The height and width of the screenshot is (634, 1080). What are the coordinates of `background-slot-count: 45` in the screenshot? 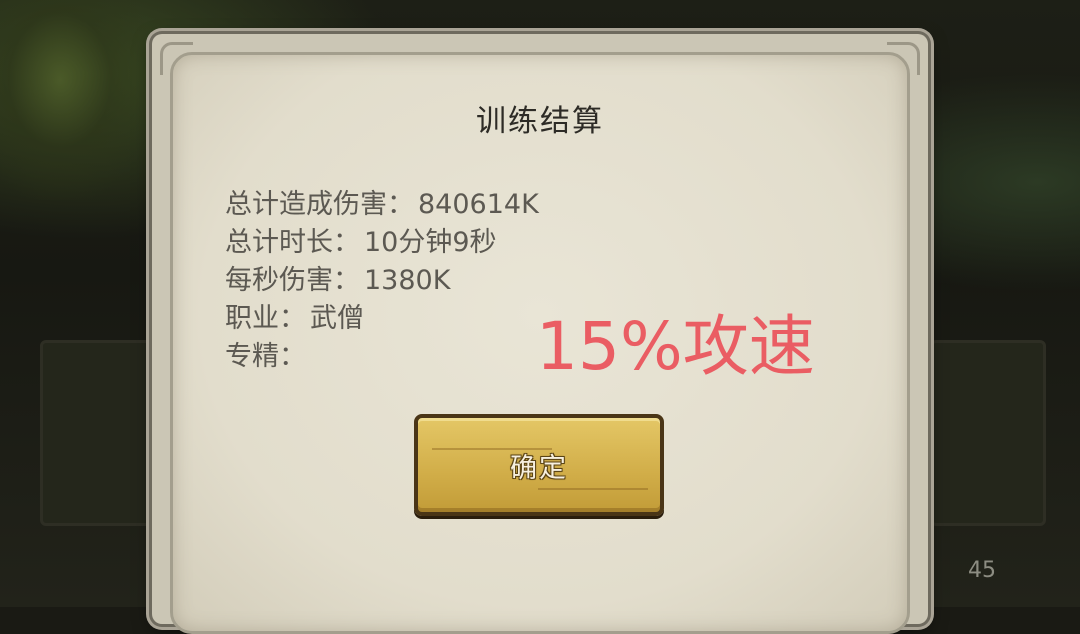 It's located at (982, 570).